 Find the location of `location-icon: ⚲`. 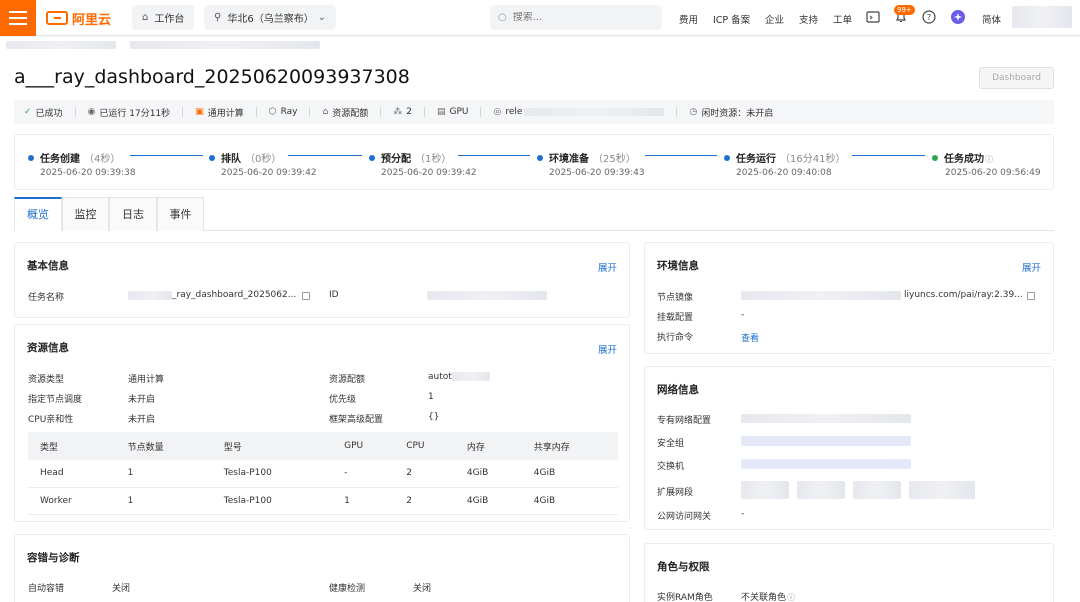

location-icon: ⚲ is located at coordinates (218, 17).